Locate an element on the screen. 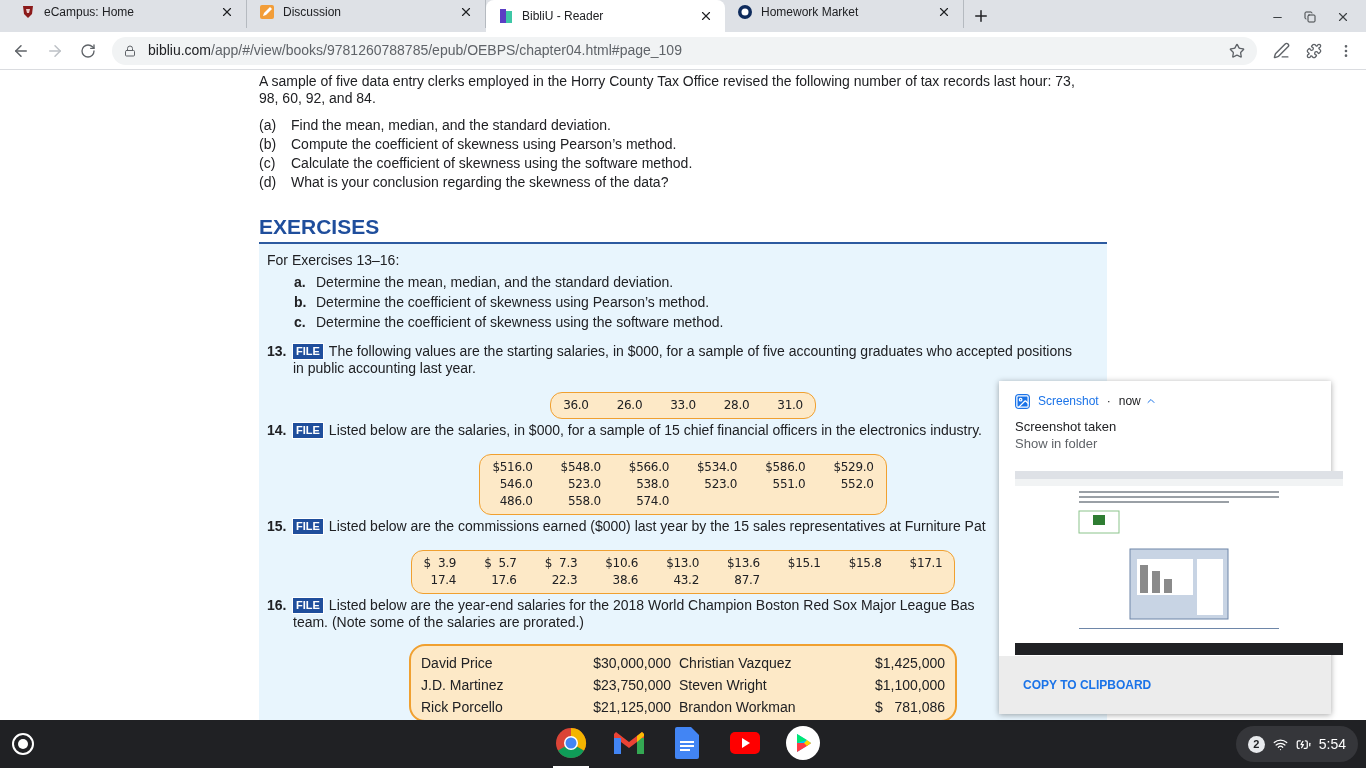 This screenshot has height=768, width=1366. exercise-number: 14. is located at coordinates (277, 430).